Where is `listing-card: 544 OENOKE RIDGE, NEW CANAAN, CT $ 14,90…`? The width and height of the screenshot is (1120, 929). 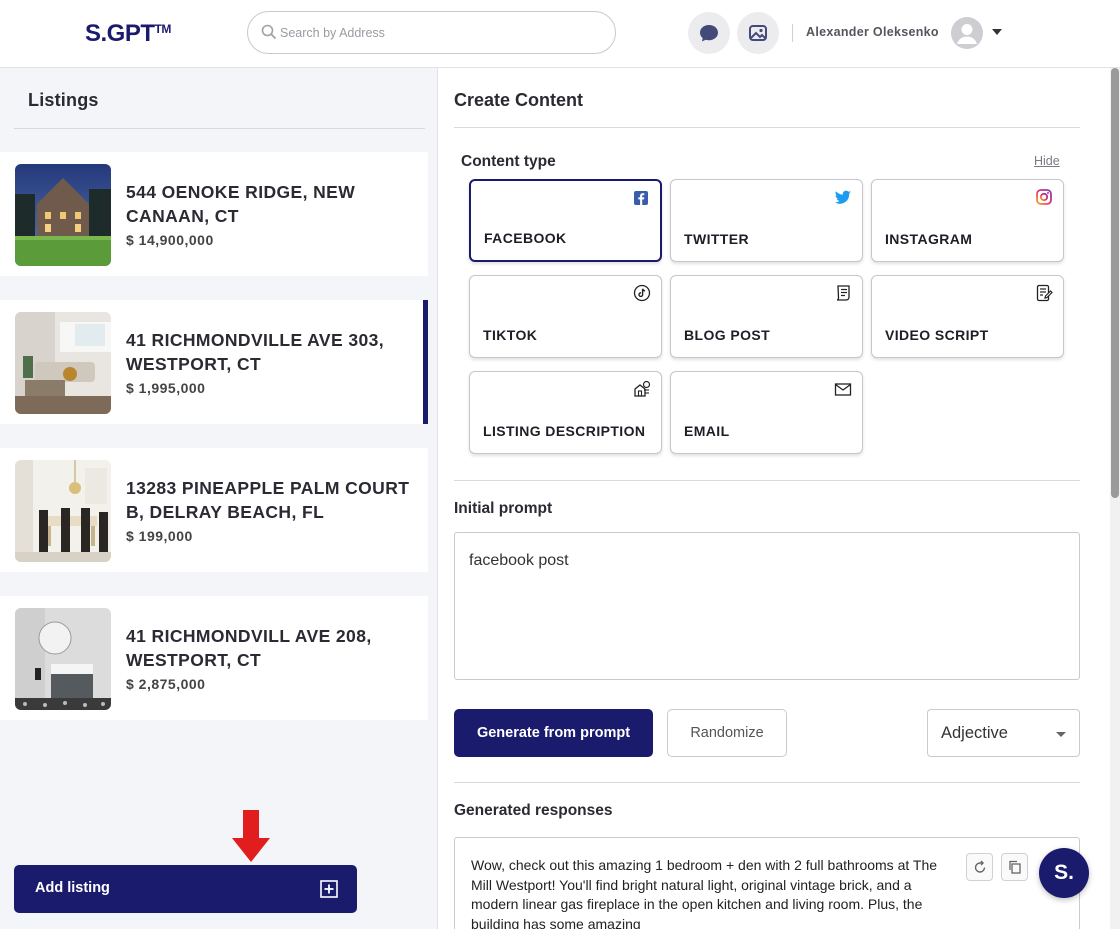 listing-card: 544 OENOKE RIDGE, NEW CANAAN, CT $ 14,90… is located at coordinates (214, 214).